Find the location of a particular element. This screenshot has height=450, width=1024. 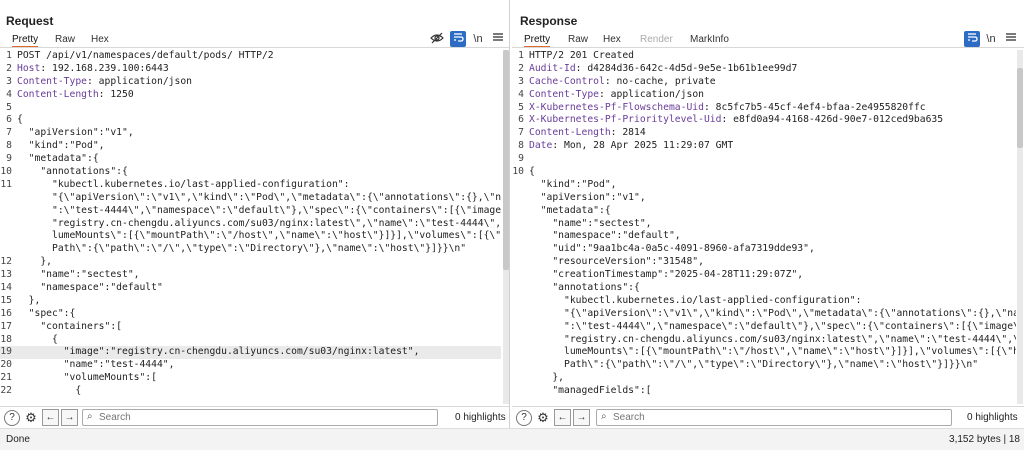

request-line-text: }, is located at coordinates (29, 300).